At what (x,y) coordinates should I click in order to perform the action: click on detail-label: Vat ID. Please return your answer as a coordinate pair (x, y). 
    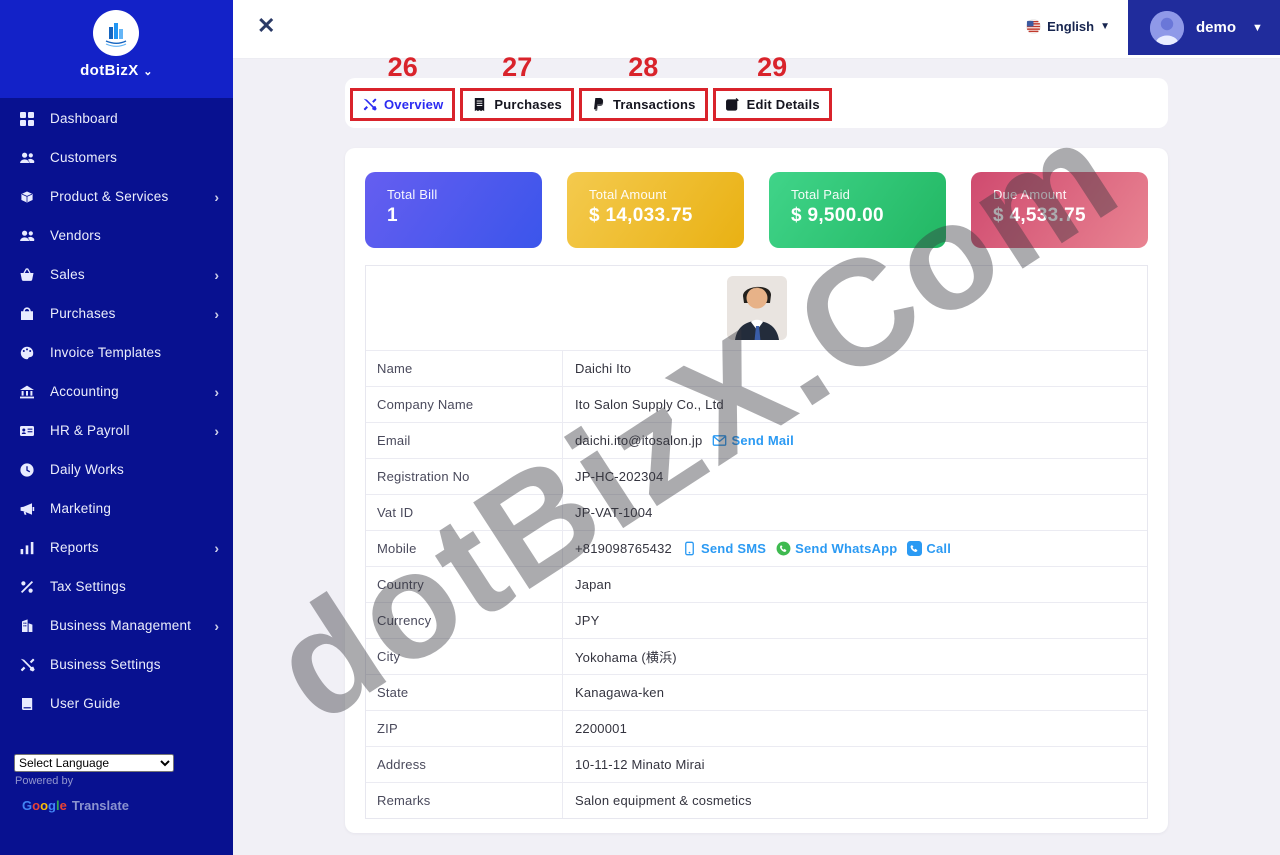
    Looking at the image, I should click on (464, 512).